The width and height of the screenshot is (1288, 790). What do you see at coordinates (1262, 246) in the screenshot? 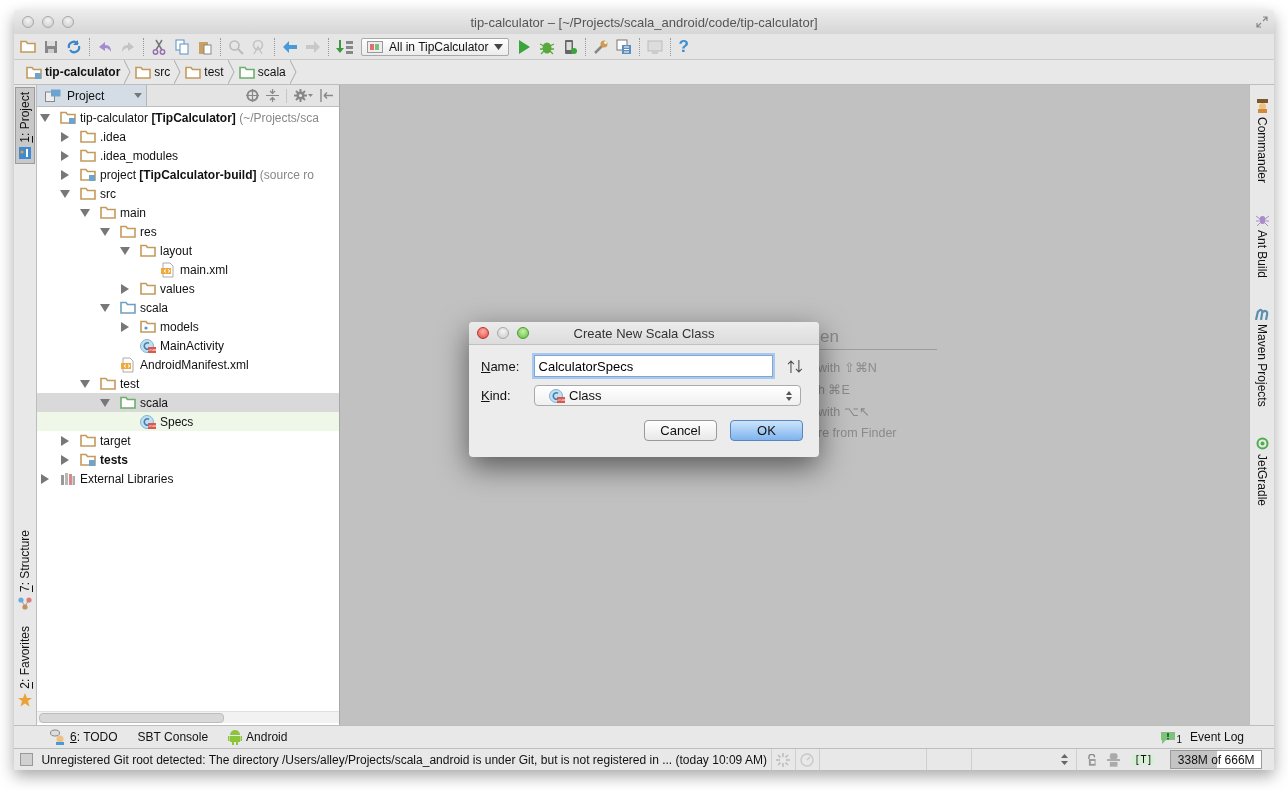
I see `tool-window-tab: Ant Build` at bounding box center [1262, 246].